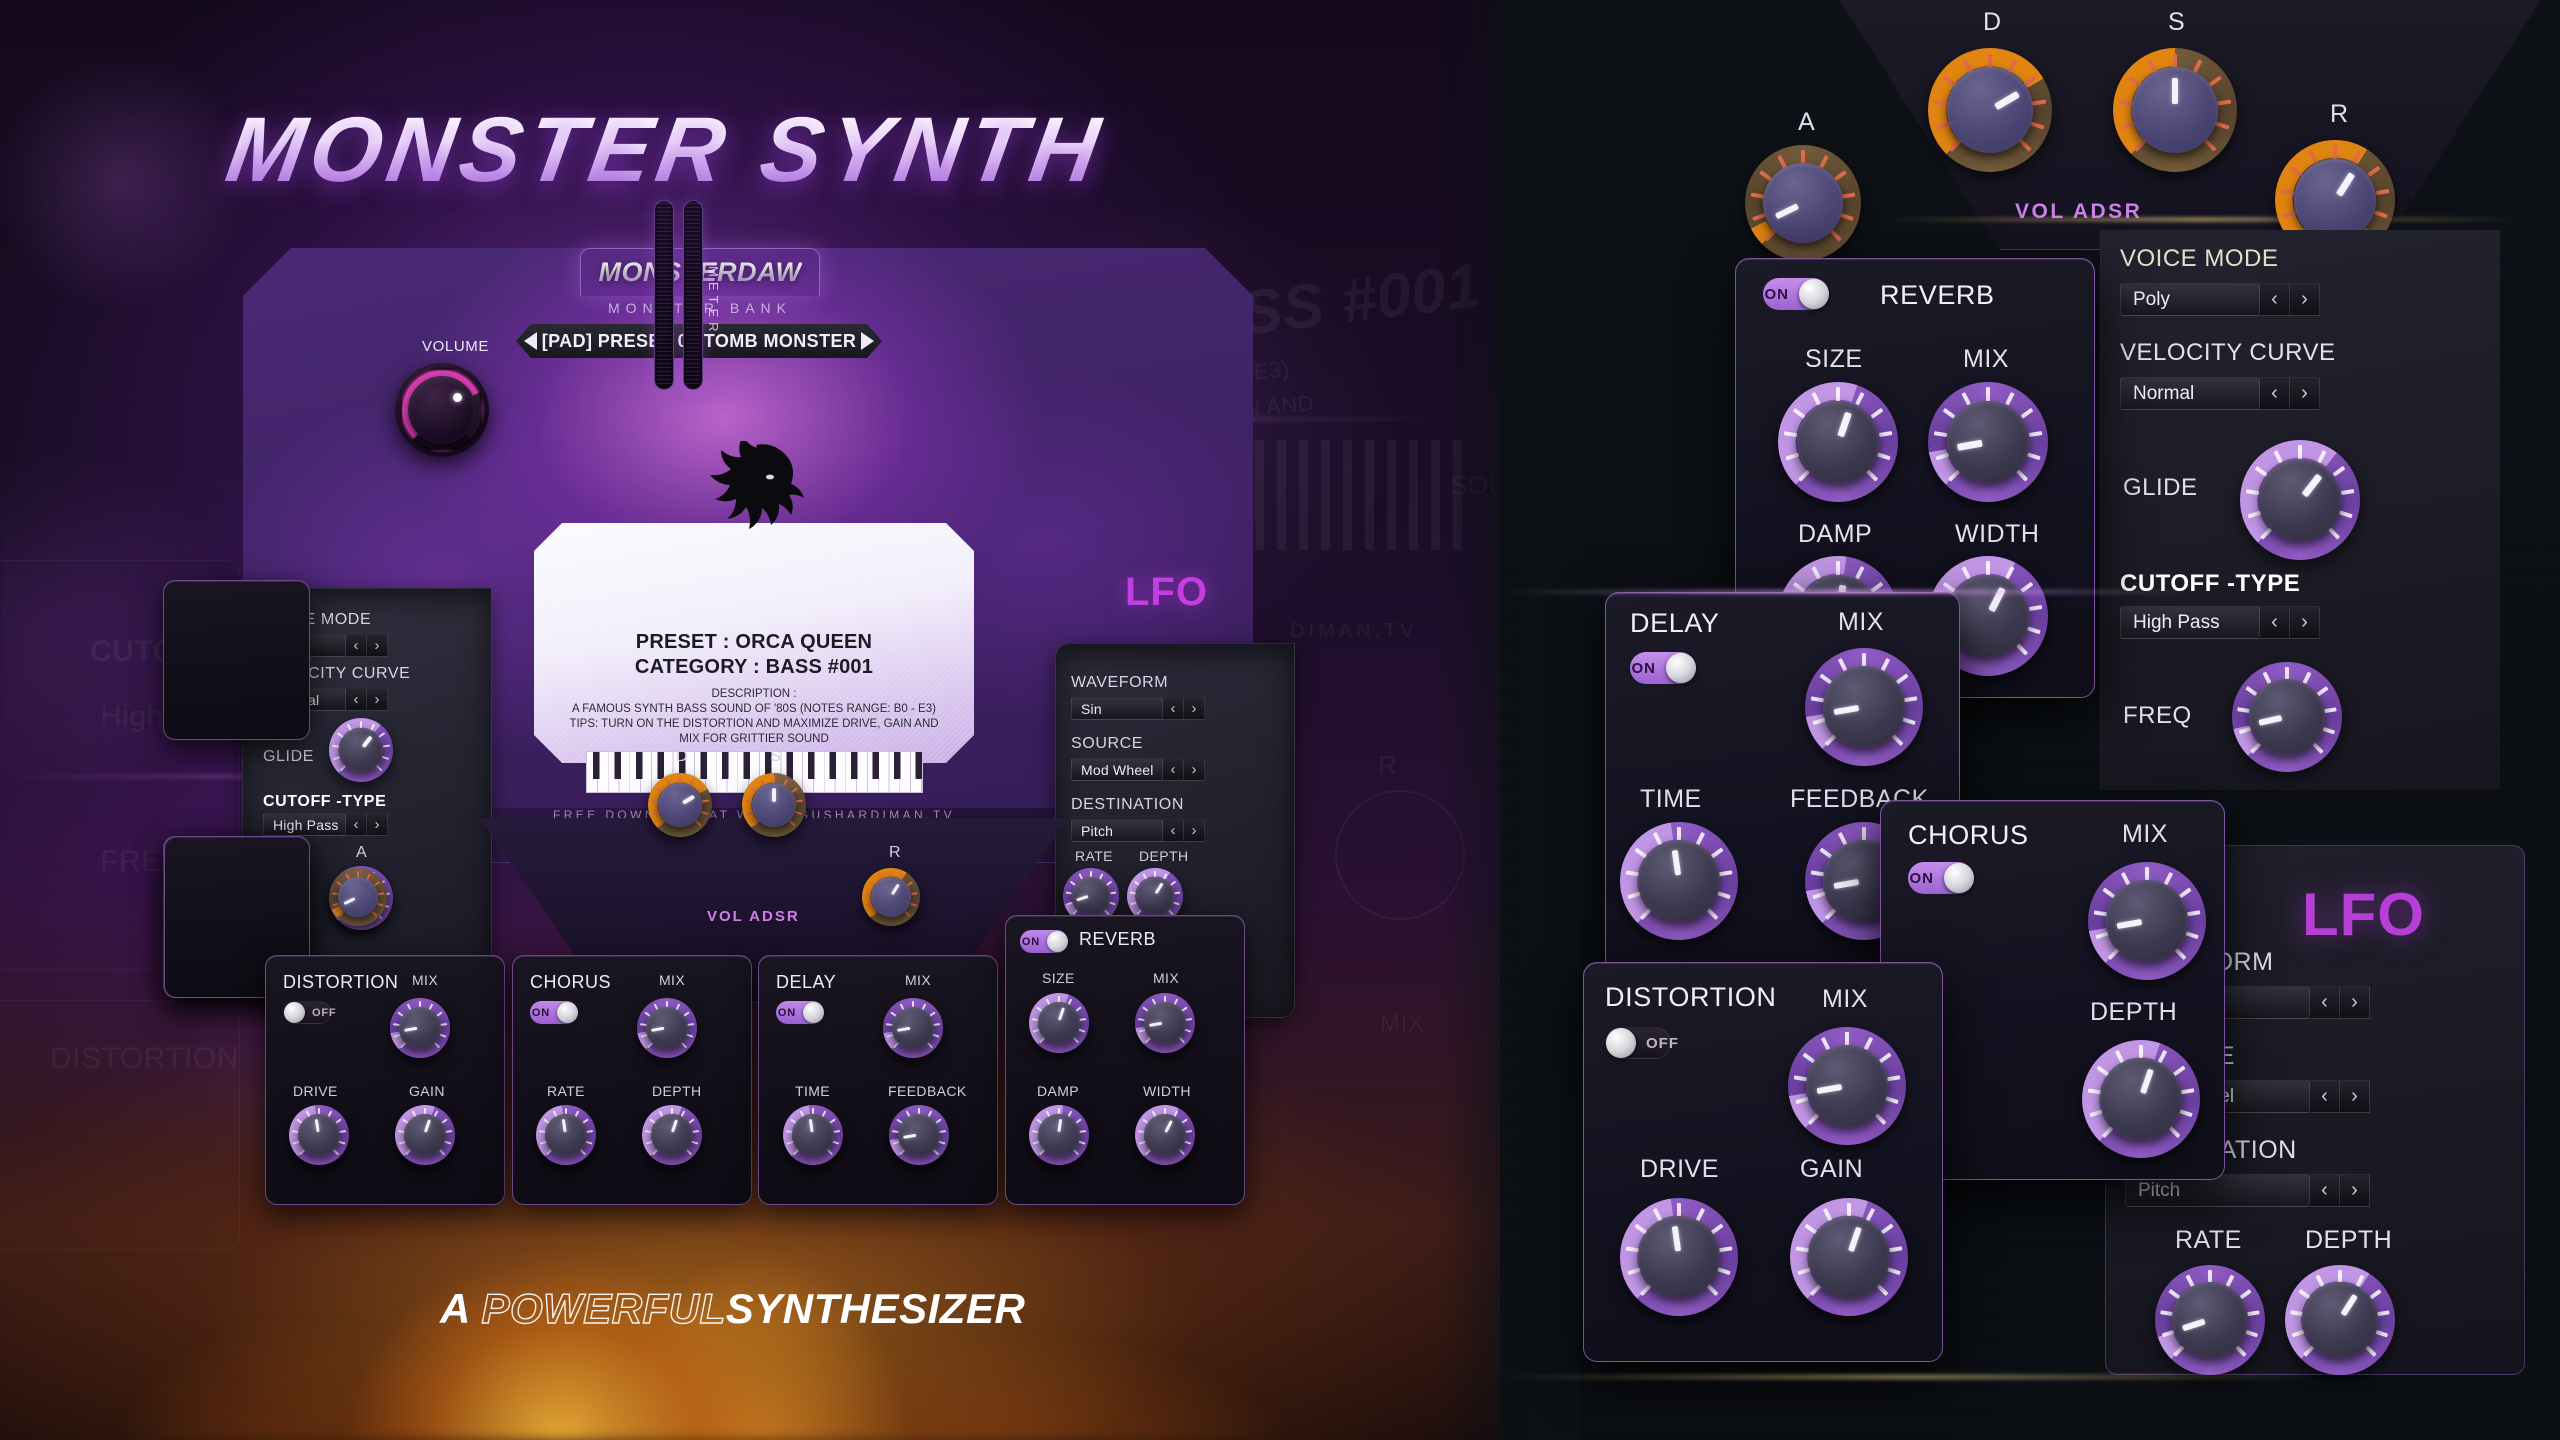  I want to click on collage-edge-fade, so click(1510, 720).